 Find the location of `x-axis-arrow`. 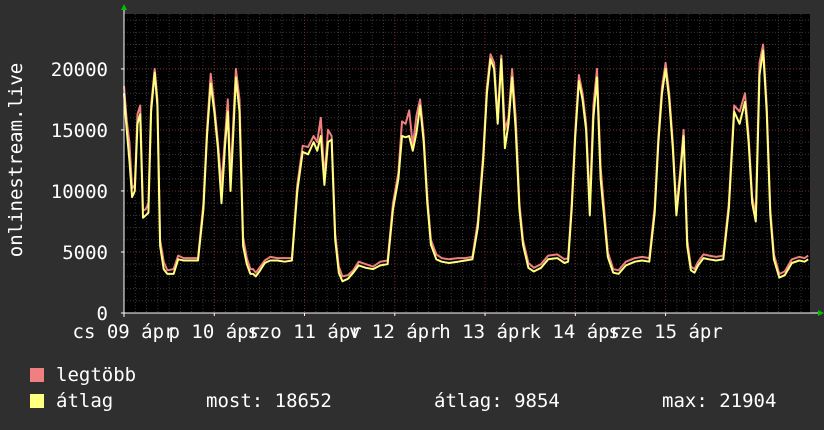

x-axis-arrow is located at coordinates (821, 313).